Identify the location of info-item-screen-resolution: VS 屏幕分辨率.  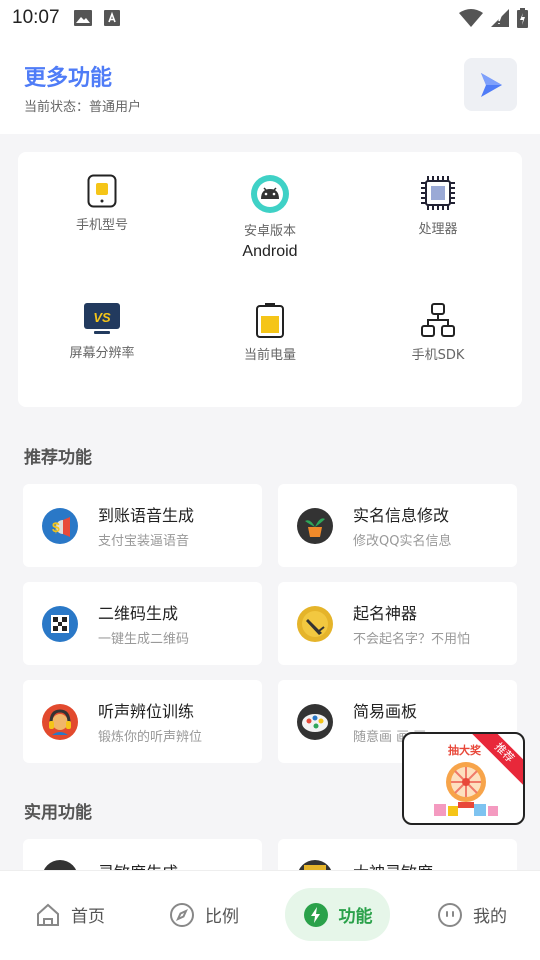
(102, 331).